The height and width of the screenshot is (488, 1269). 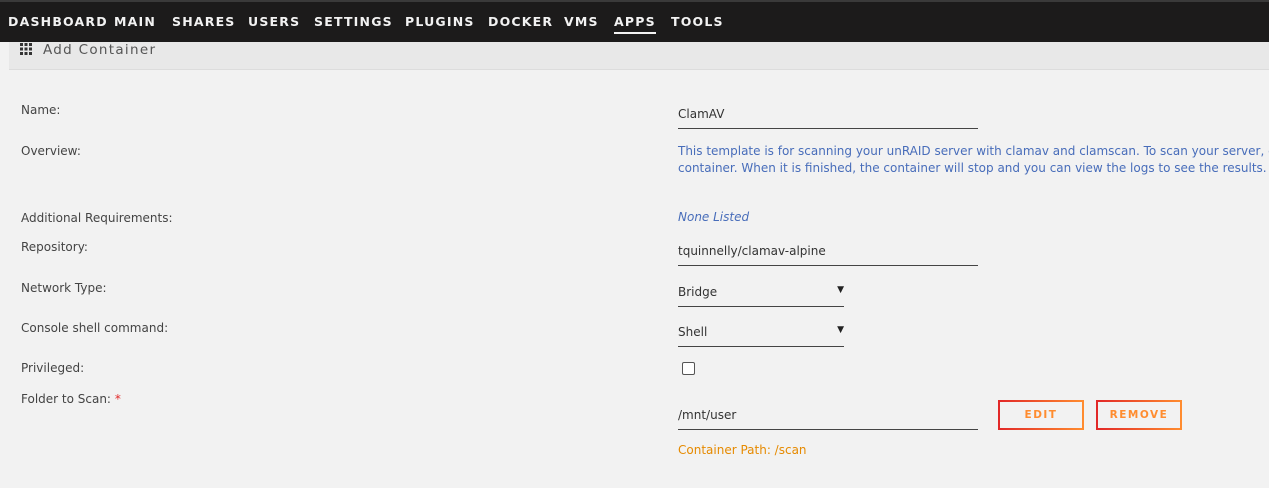 What do you see at coordinates (828, 118) in the screenshot?
I see `name-input: ClamAV` at bounding box center [828, 118].